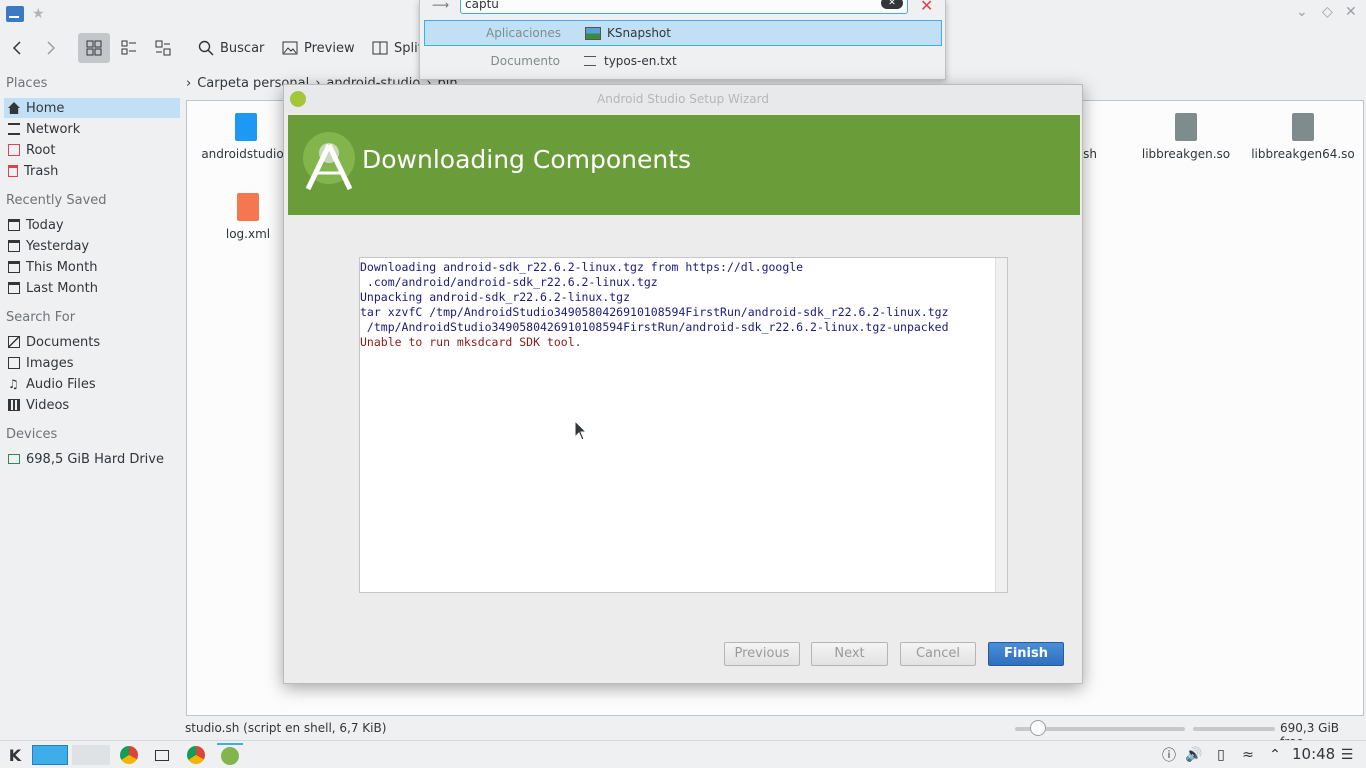 Image resolution: width=1366 pixels, height=768 pixels. I want to click on krunner-result-document: Documento typos-en.txt, so click(683, 61).